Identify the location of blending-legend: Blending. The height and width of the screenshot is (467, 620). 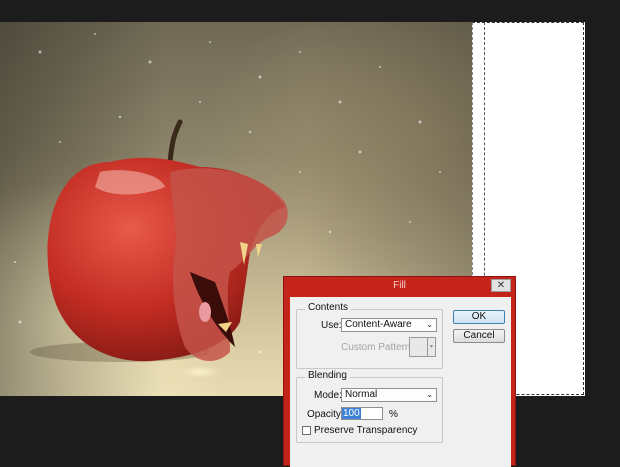
(327, 375).